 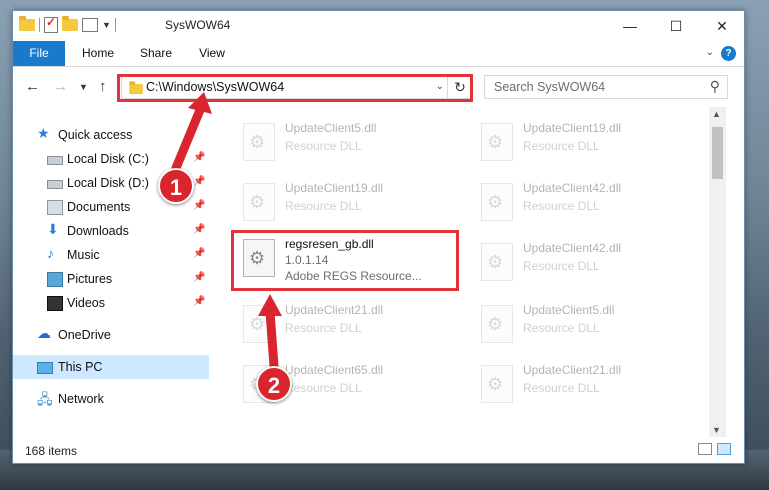 What do you see at coordinates (108, 183) in the screenshot?
I see `sidebar-item-label: Local Disk (D:)` at bounding box center [108, 183].